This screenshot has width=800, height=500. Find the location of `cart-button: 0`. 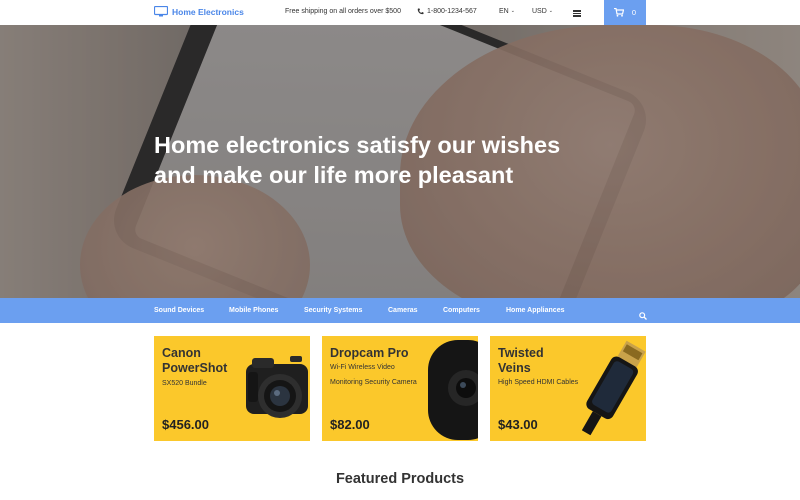

cart-button: 0 is located at coordinates (625, 12).